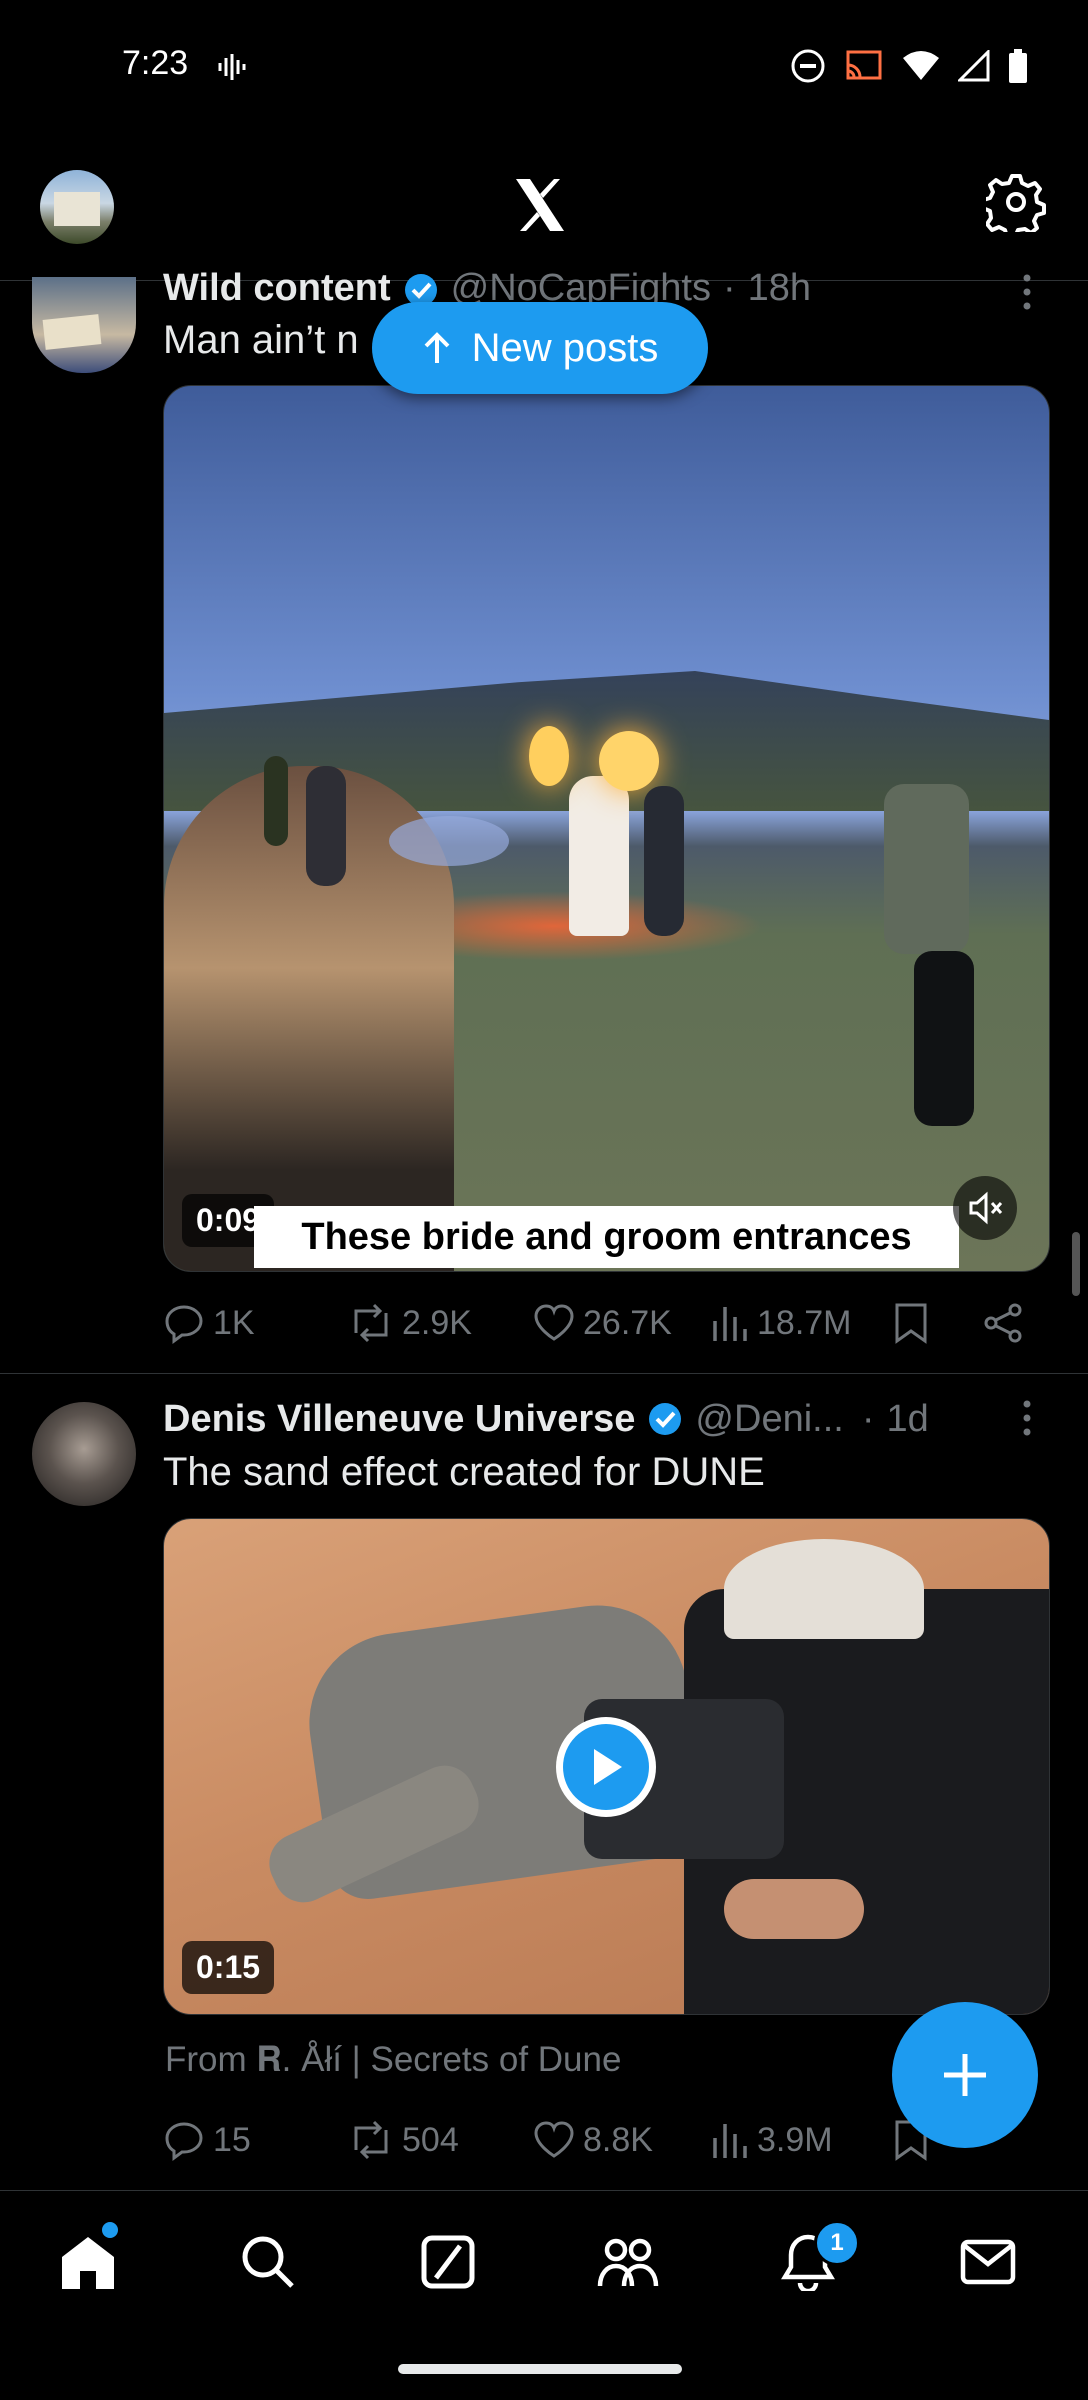 The image size is (1088, 2400). I want to click on tweet-1-view-count: 18.7M, so click(804, 1322).